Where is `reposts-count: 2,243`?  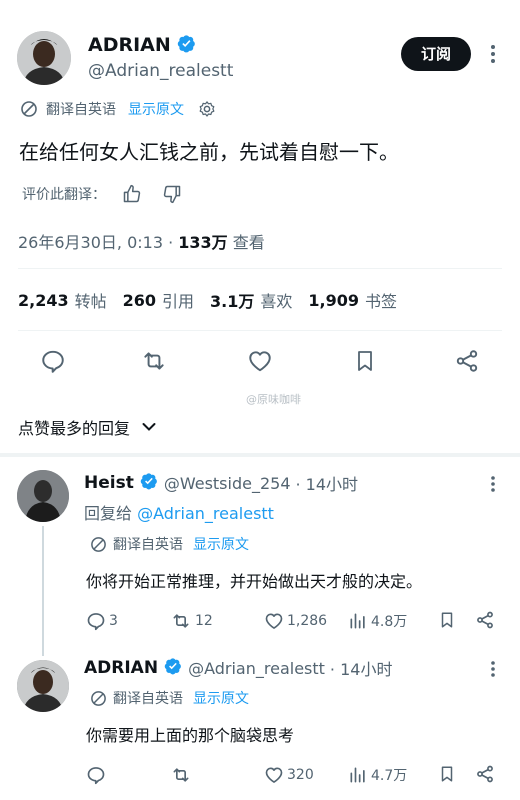
reposts-count: 2,243 is located at coordinates (43, 300).